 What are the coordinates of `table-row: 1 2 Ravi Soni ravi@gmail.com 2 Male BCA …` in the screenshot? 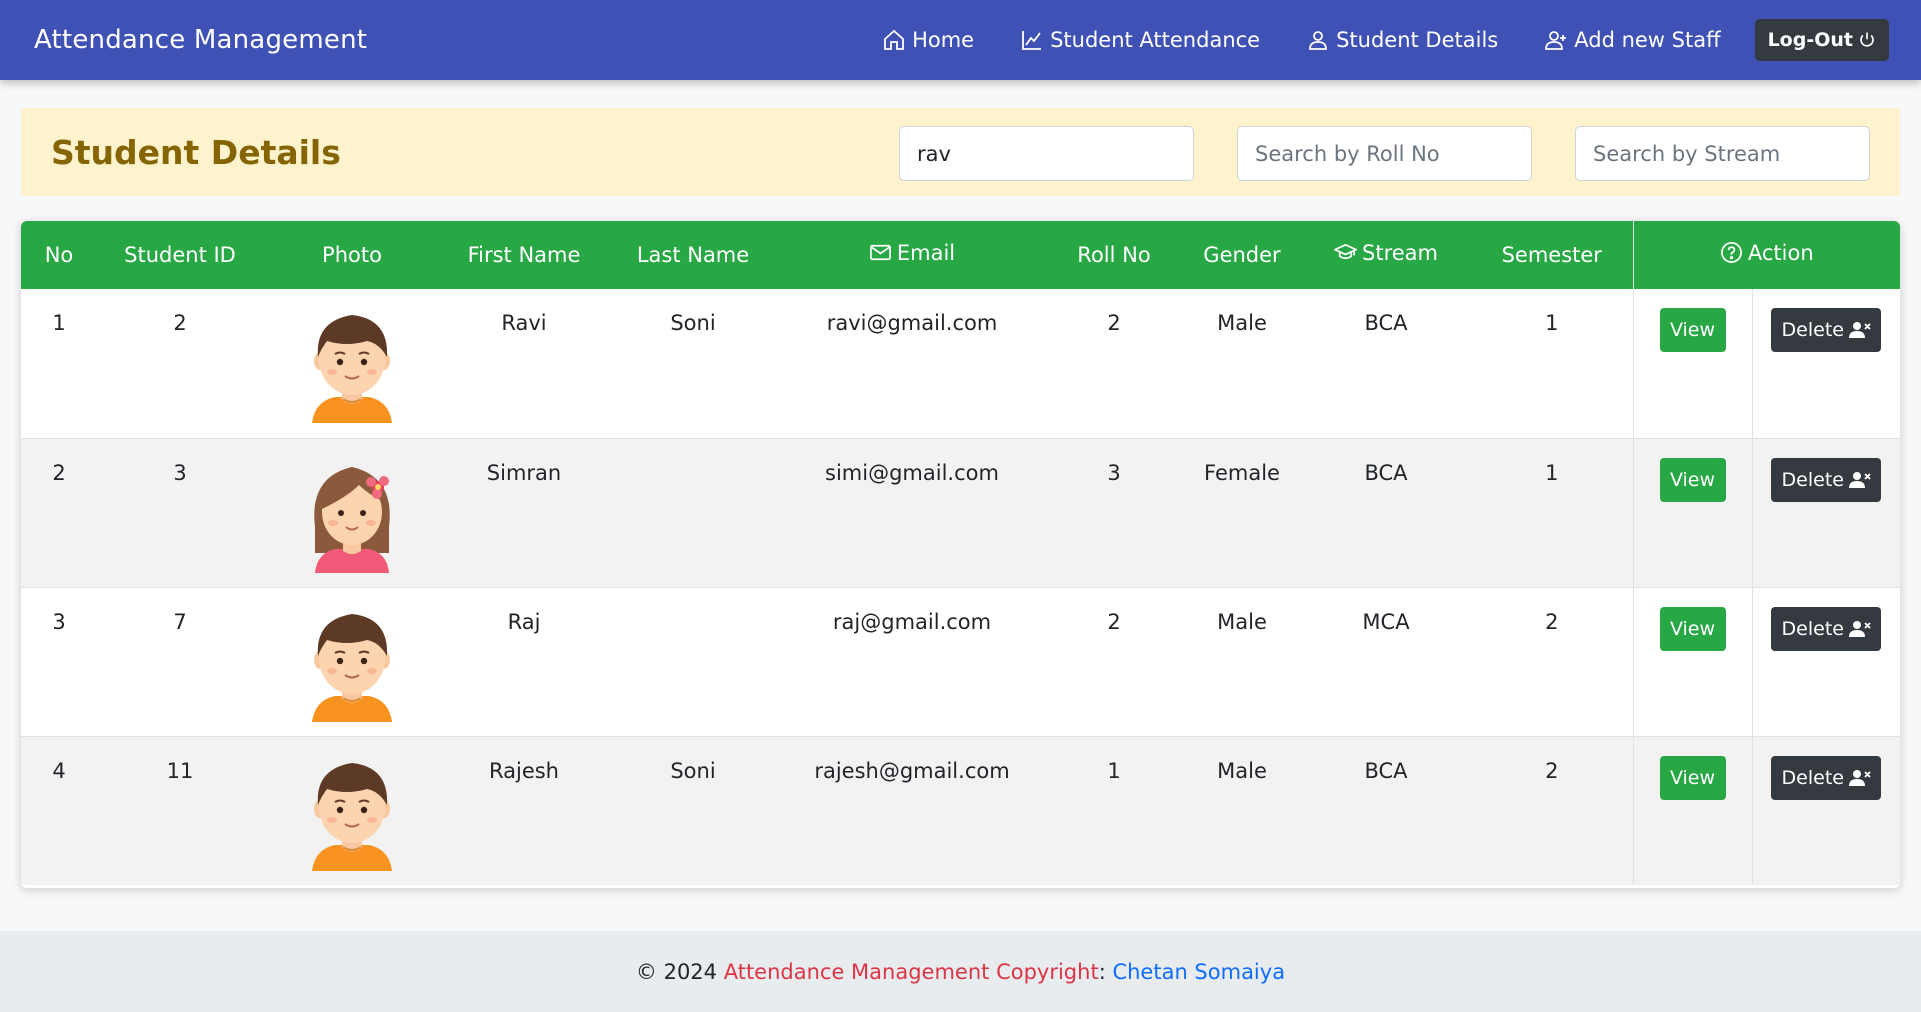 It's located at (960, 363).